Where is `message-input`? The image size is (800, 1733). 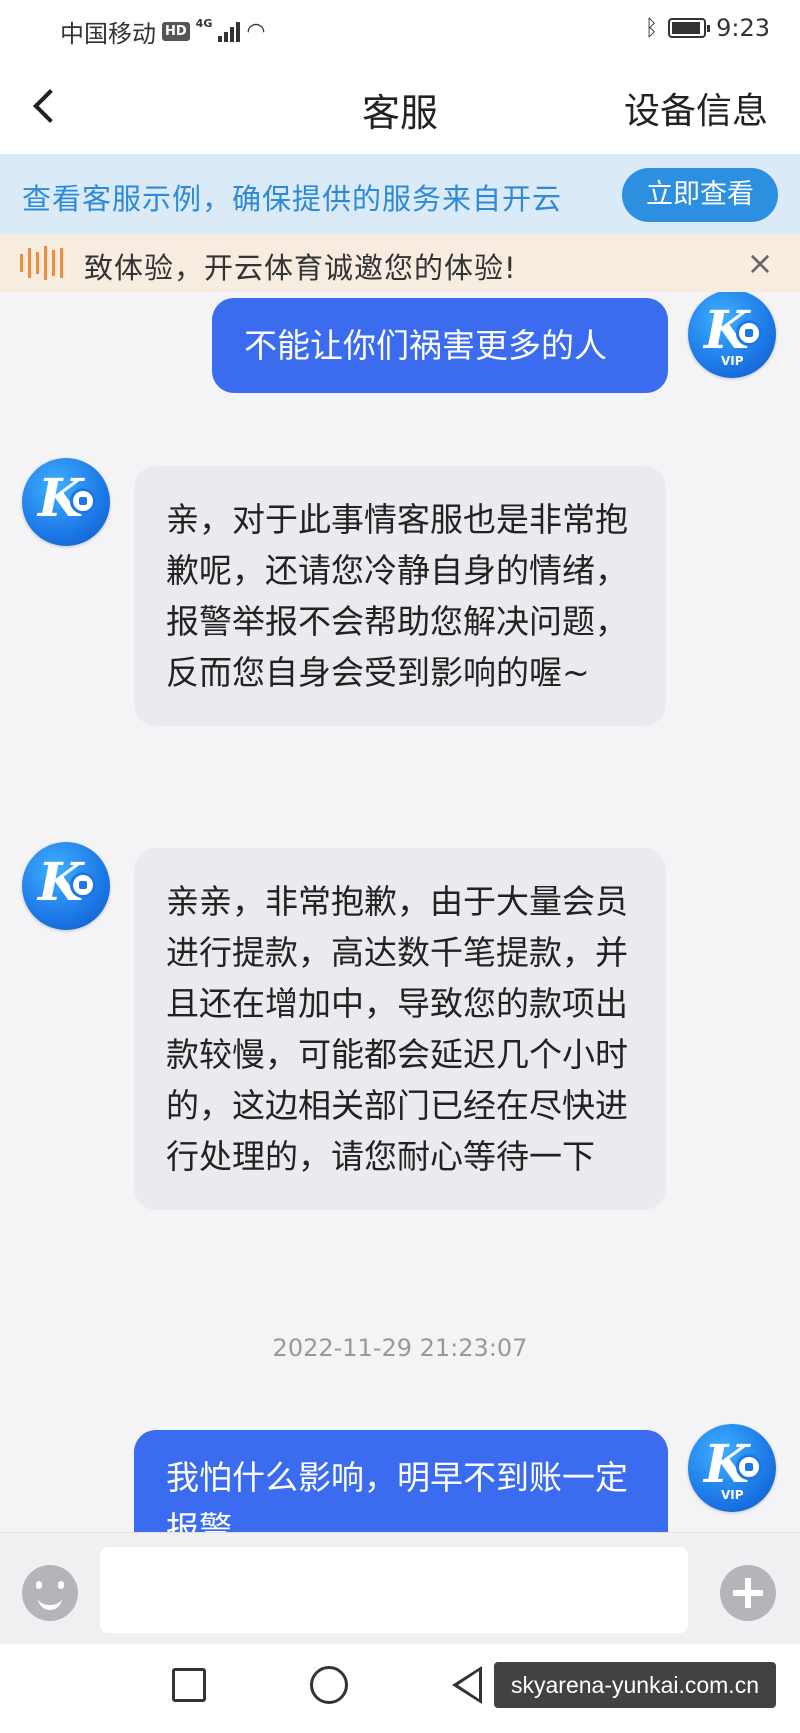
message-input is located at coordinates (394, 1590).